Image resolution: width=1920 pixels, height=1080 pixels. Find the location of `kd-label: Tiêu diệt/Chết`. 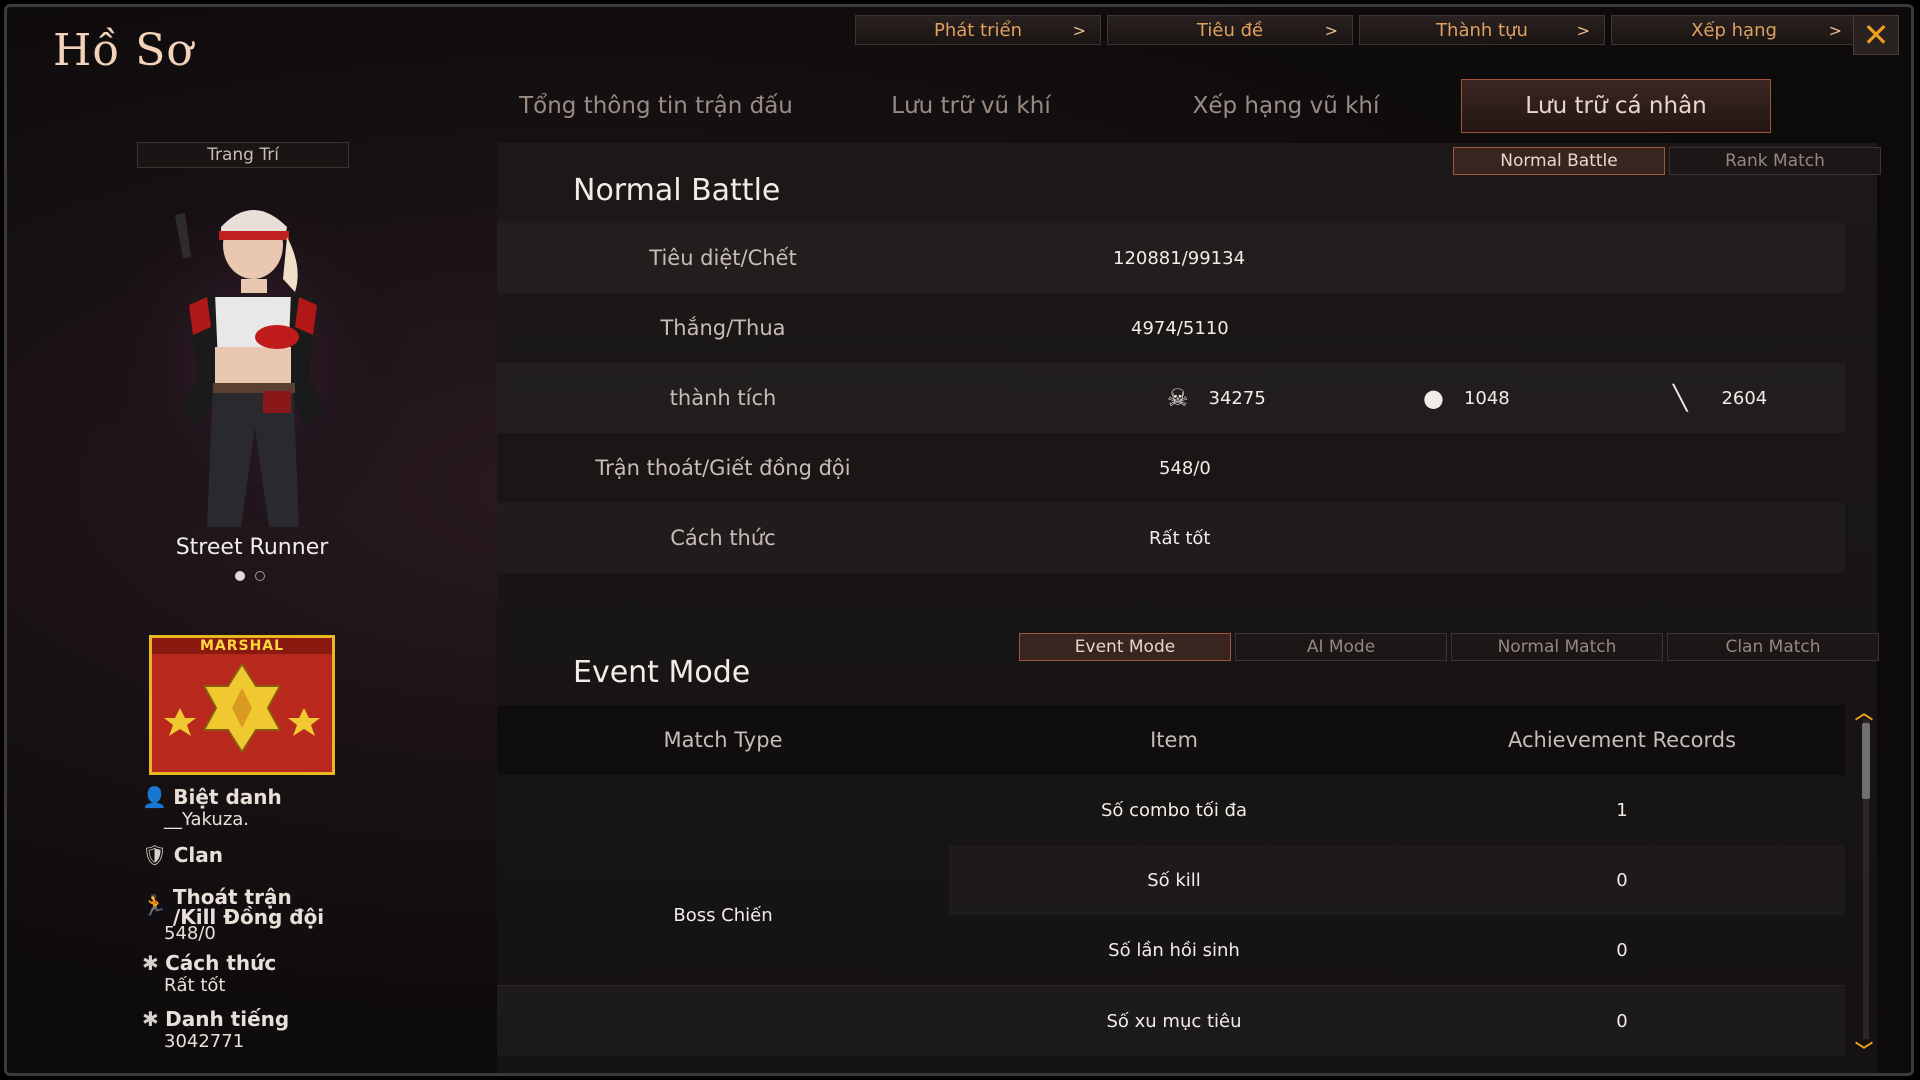

kd-label: Tiêu diệt/Chết is located at coordinates (723, 258).